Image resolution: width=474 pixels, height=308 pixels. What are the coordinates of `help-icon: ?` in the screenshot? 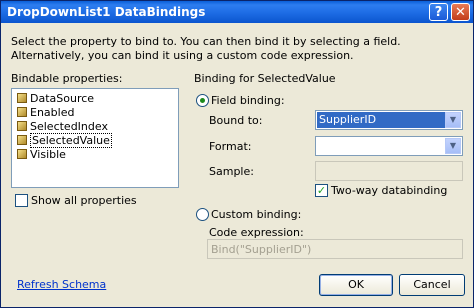 It's located at (438, 12).